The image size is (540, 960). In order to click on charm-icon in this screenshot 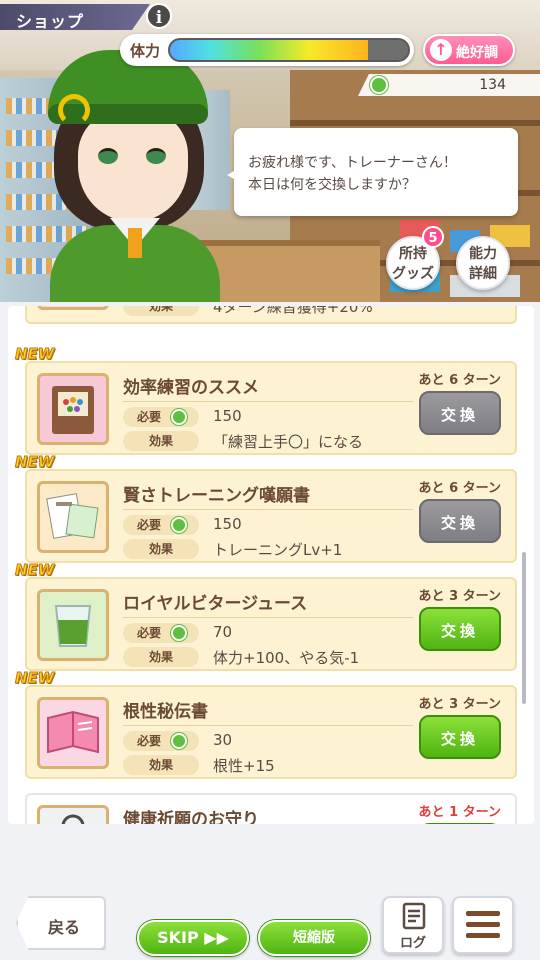, I will do `click(73, 814)`.